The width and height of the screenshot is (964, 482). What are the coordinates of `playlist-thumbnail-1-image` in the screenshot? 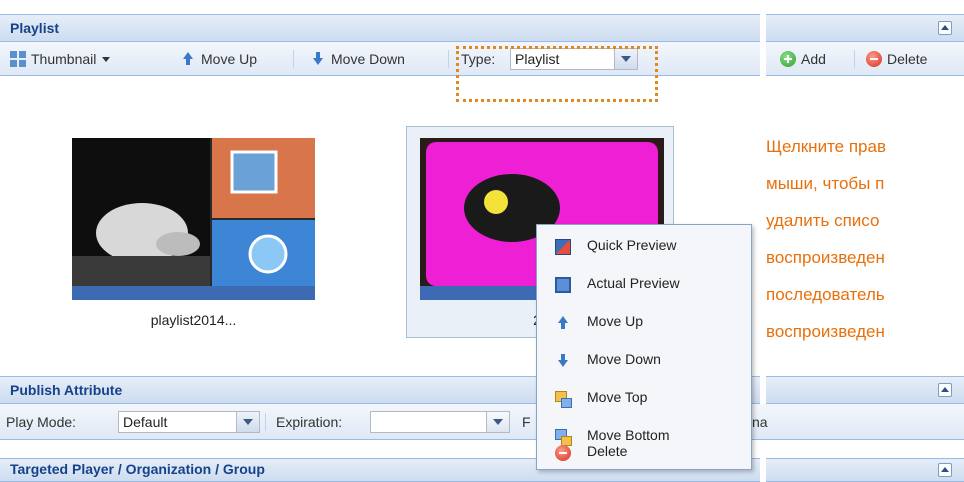 It's located at (193, 219).